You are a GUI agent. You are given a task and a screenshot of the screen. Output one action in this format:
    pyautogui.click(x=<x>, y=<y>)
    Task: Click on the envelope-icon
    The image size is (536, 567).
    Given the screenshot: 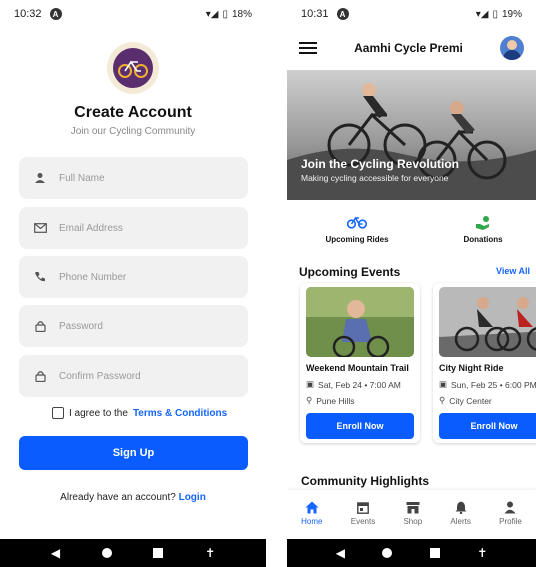 What is the action you would take?
    pyautogui.click(x=40, y=228)
    